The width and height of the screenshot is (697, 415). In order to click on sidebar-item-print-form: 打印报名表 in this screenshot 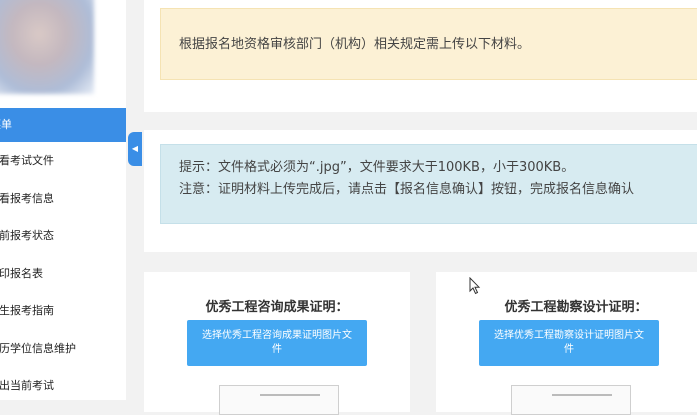, I will do `click(63, 274)`.